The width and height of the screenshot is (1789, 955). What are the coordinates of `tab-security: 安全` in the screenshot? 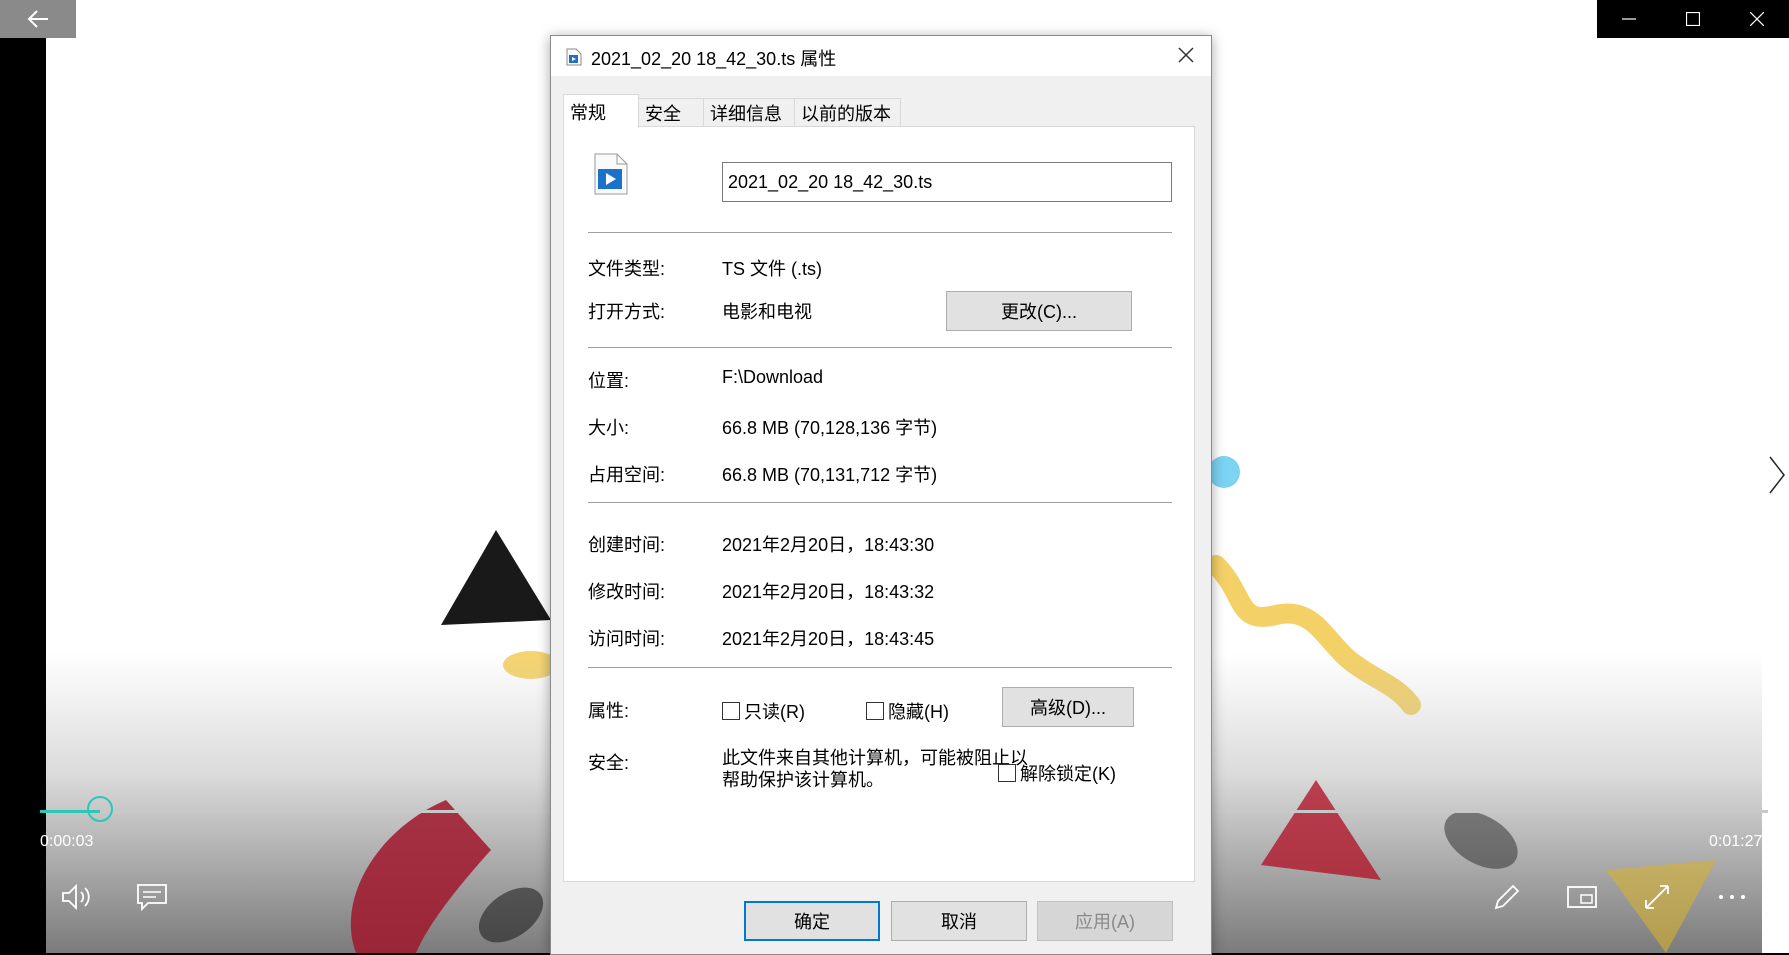 It's located at (671, 112).